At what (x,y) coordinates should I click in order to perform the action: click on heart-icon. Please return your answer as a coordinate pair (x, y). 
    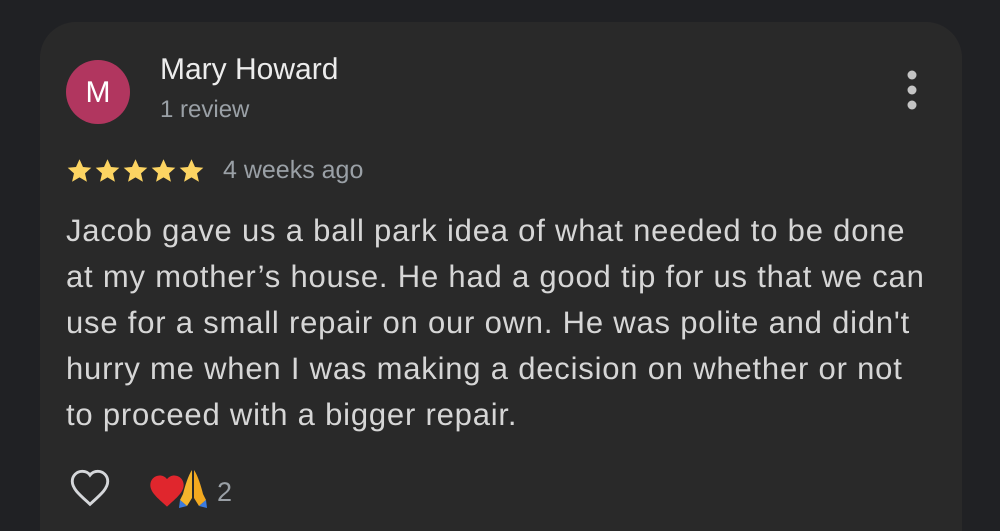
    Looking at the image, I should click on (90, 487).